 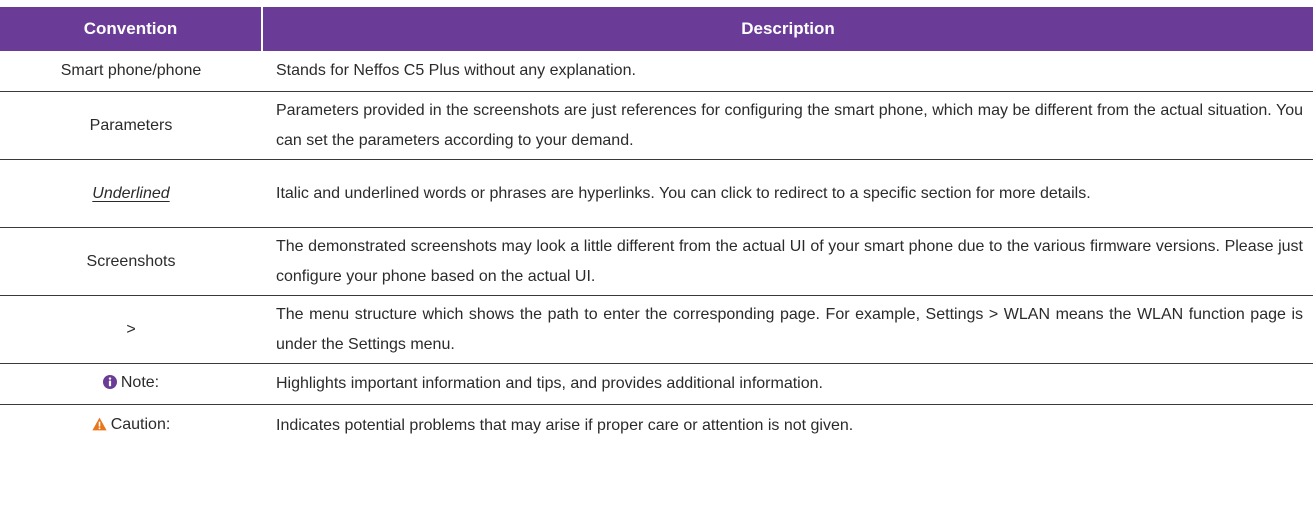 I want to click on info-icon, so click(x=109, y=385).